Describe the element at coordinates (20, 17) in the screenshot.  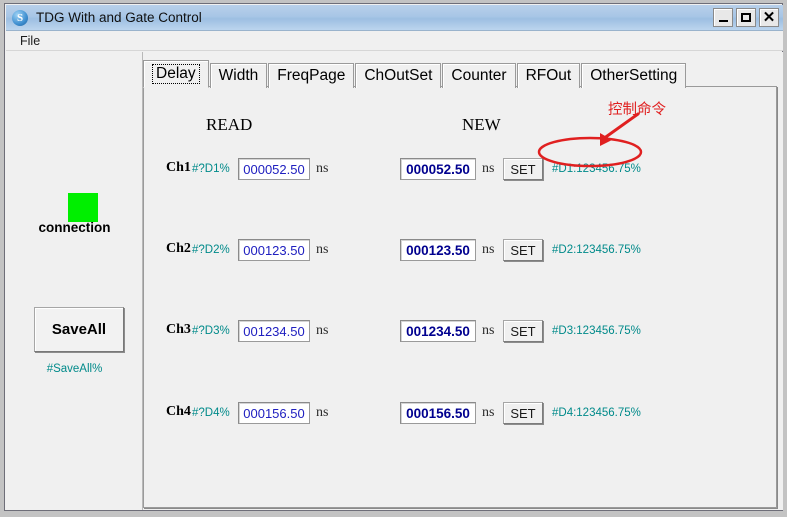
I see `app-s-icon: S` at that location.